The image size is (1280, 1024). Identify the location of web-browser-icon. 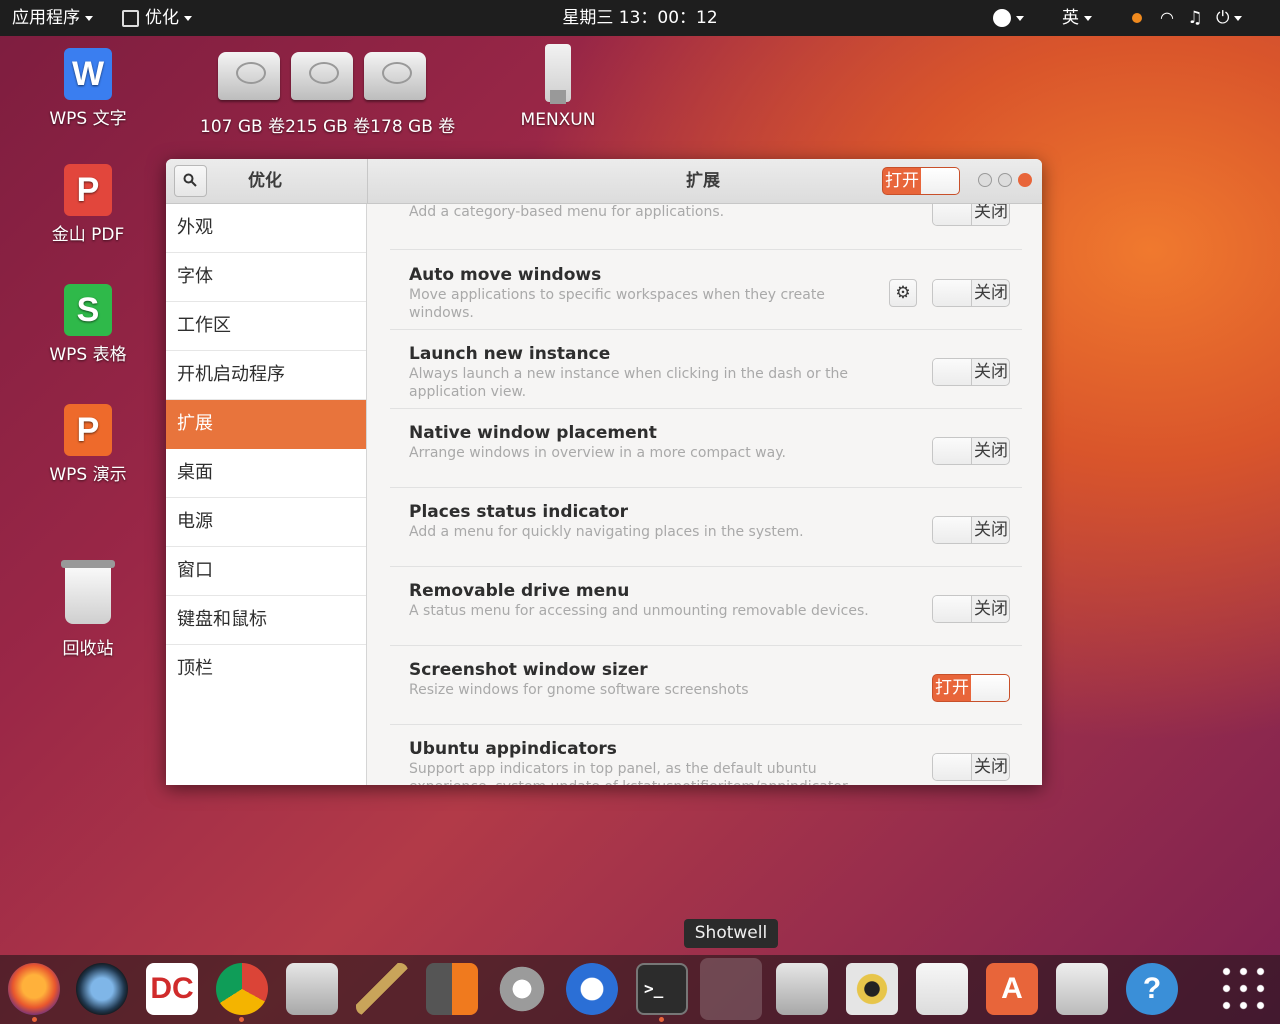
(102, 989).